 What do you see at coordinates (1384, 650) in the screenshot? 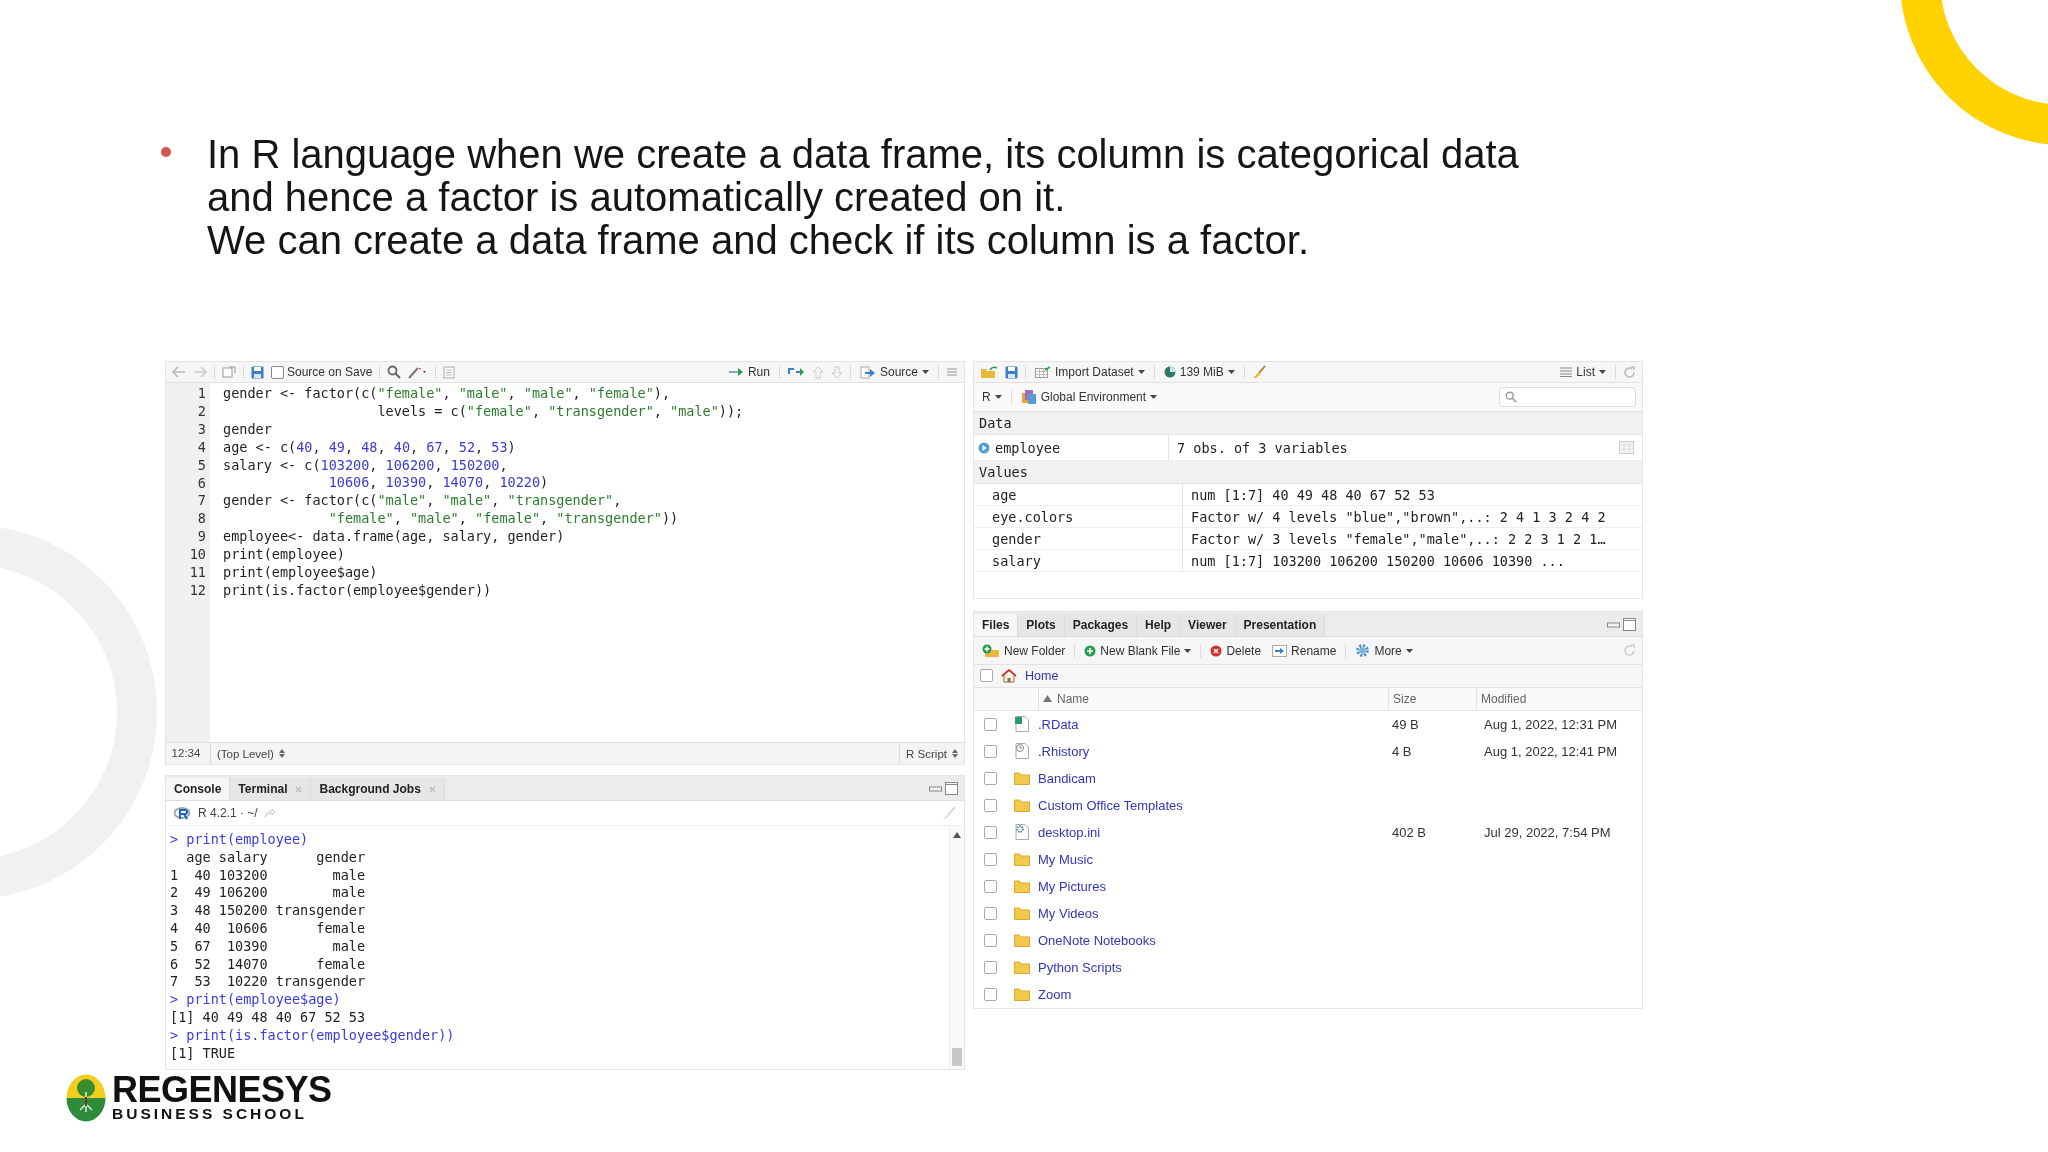
I see `more-button: More` at bounding box center [1384, 650].